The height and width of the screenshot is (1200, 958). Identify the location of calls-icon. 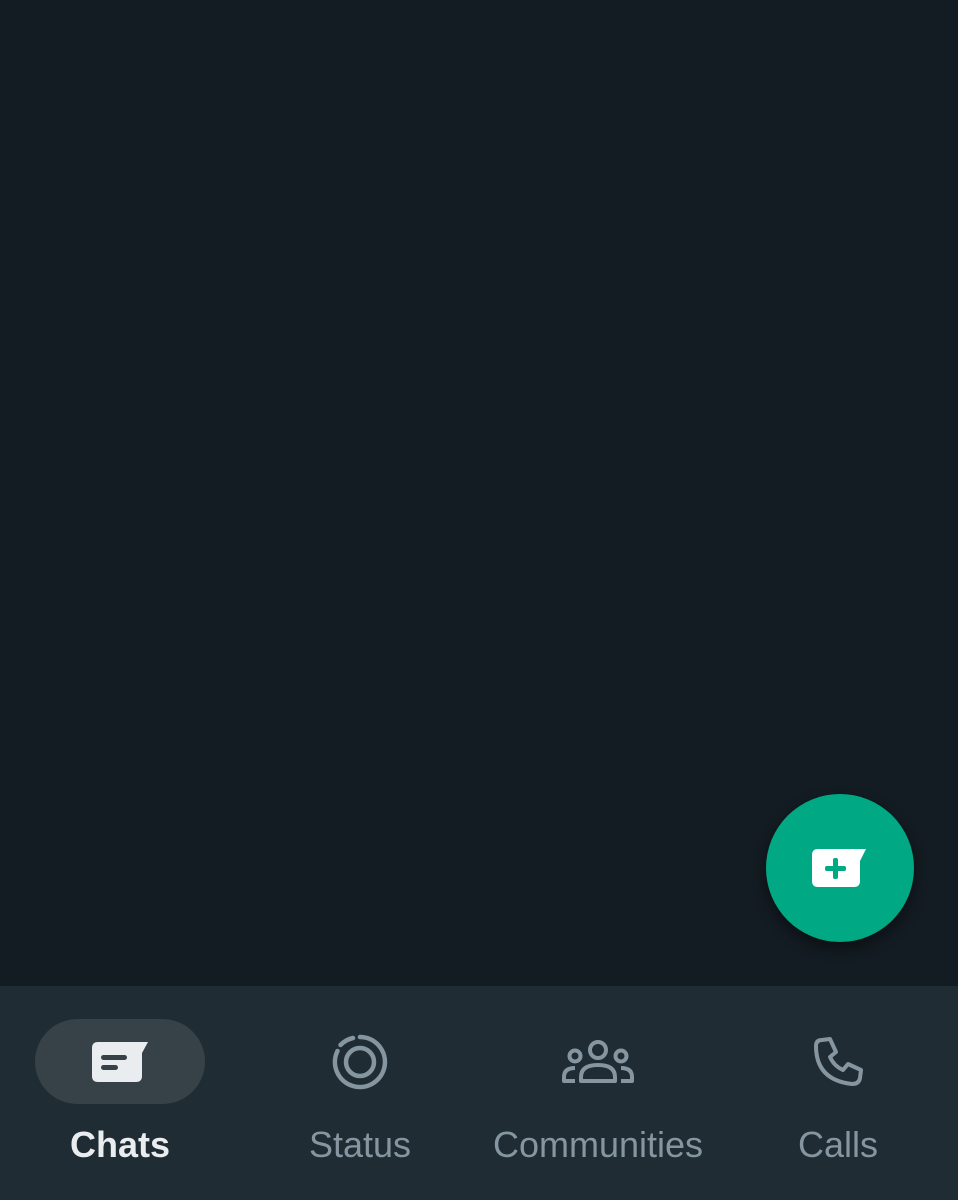
(838, 1061).